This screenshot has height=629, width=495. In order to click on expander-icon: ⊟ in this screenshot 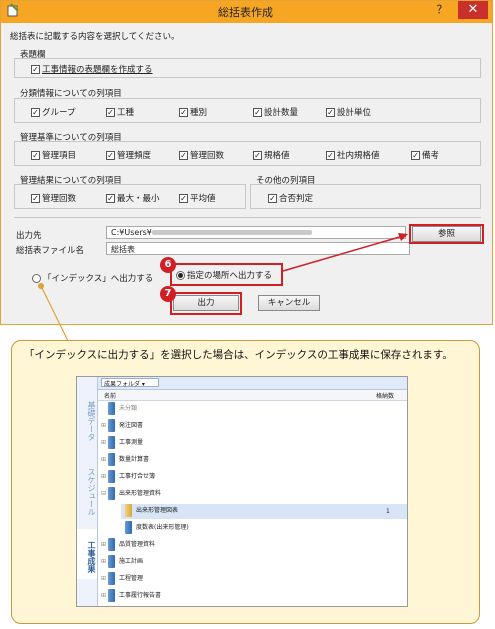, I will do `click(104, 493)`.